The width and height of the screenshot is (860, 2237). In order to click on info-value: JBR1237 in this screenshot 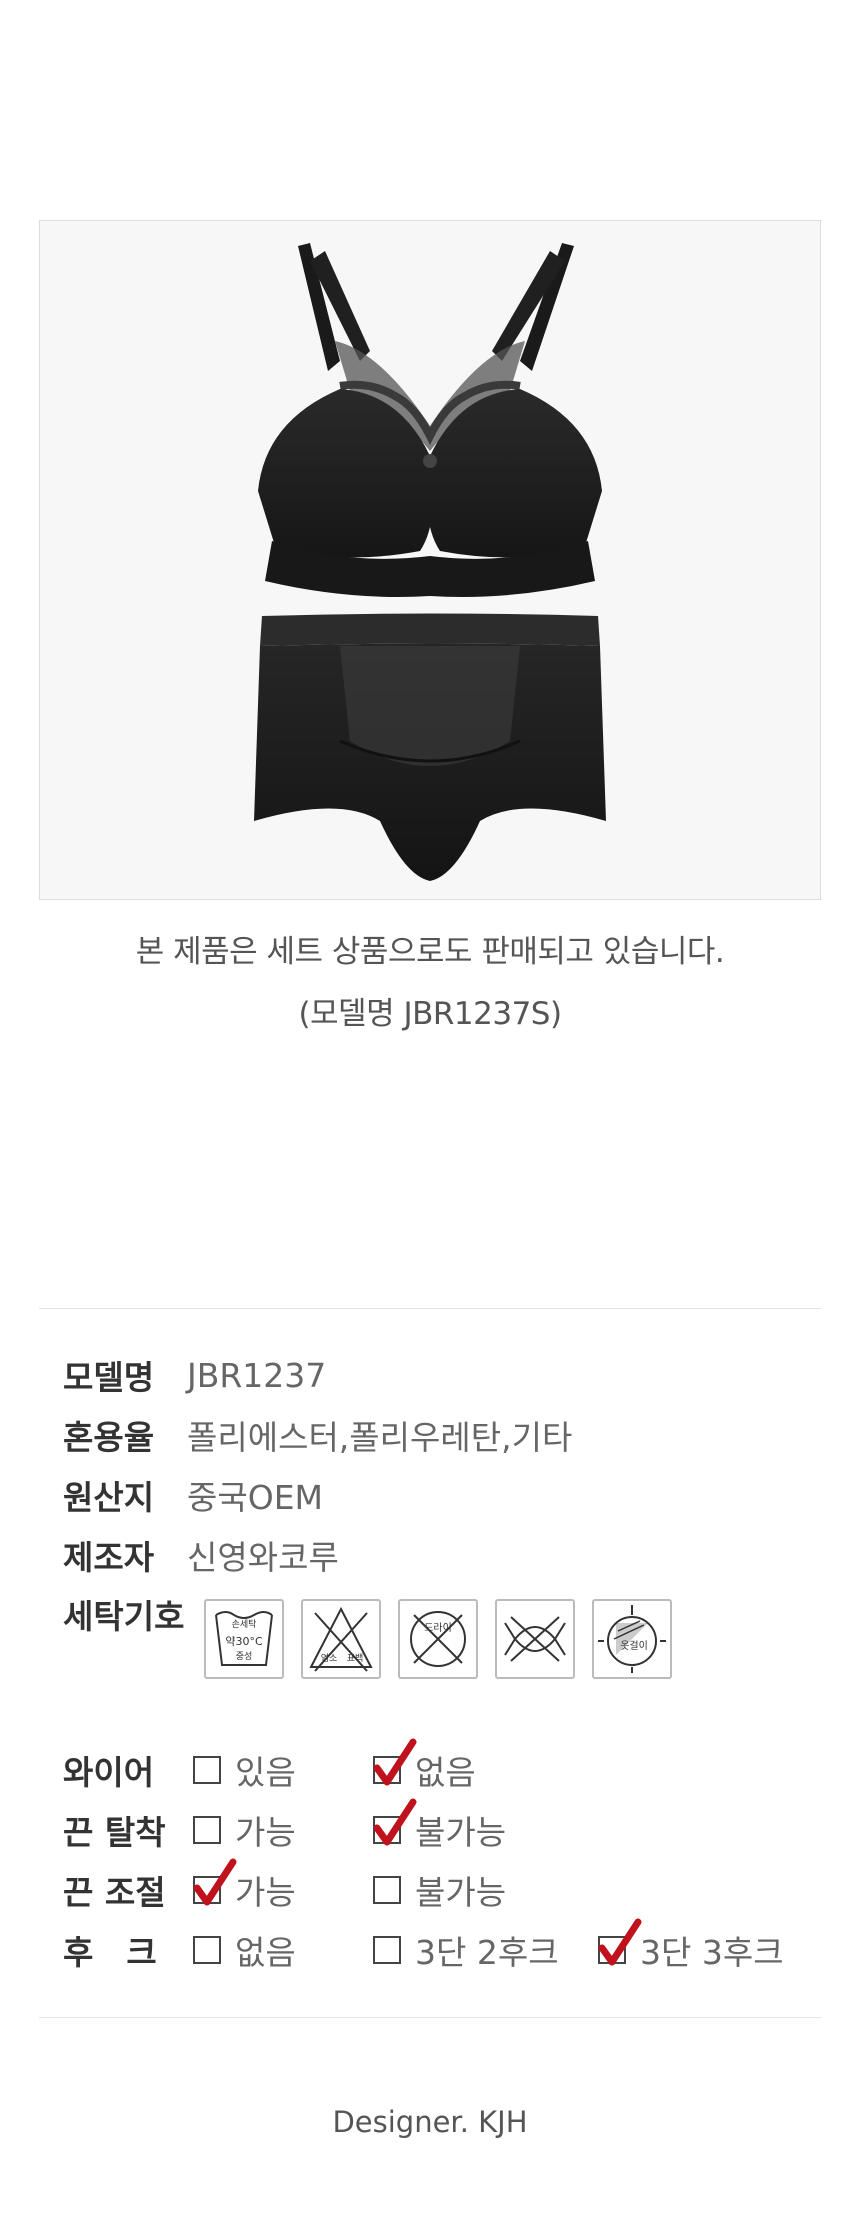, I will do `click(257, 1375)`.